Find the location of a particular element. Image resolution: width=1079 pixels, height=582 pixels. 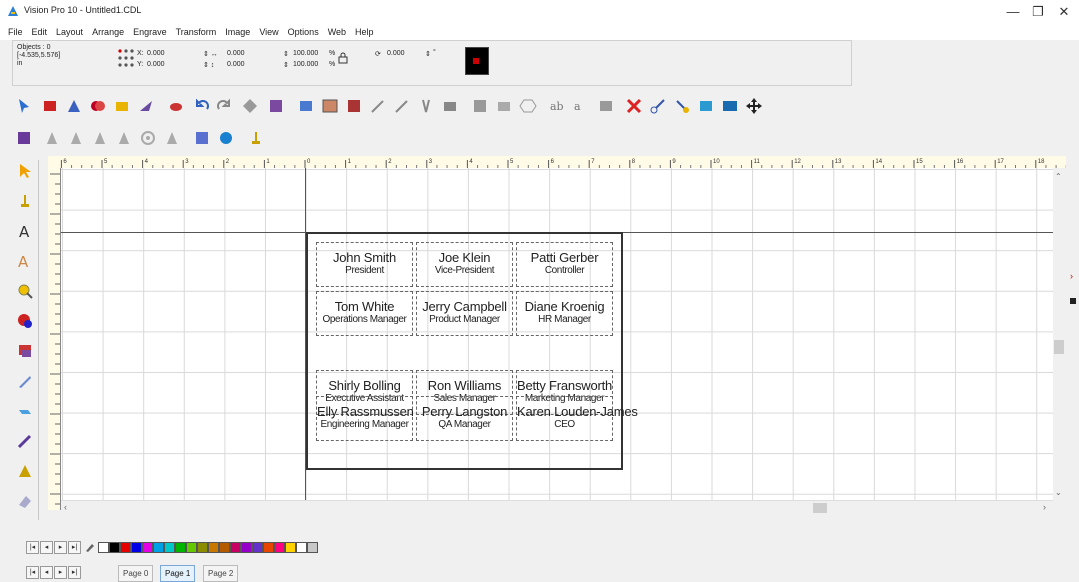

y-field: 0.000 is located at coordinates (156, 64).